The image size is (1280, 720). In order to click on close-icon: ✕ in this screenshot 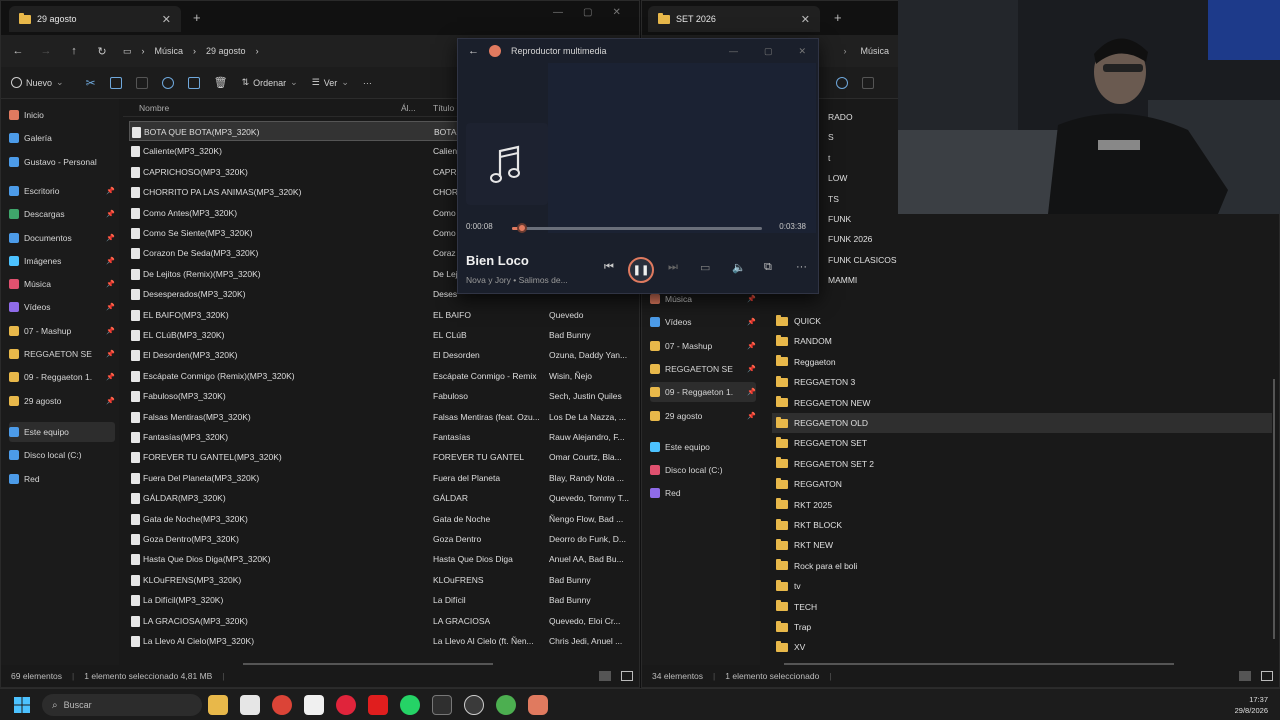, I will do `click(805, 19)`.